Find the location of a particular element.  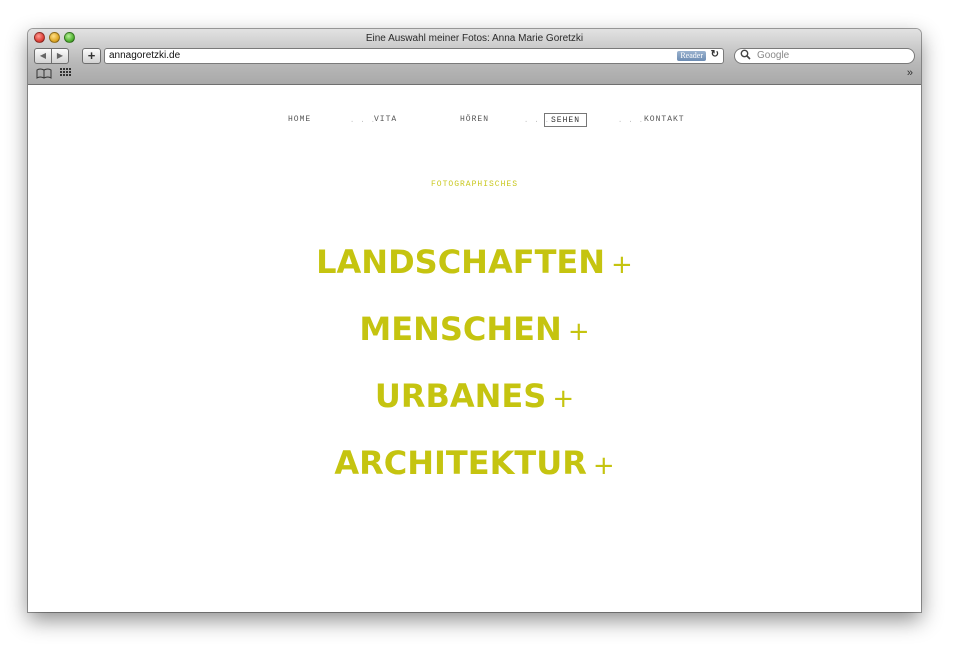

forward-icon: ▶ is located at coordinates (60, 55).